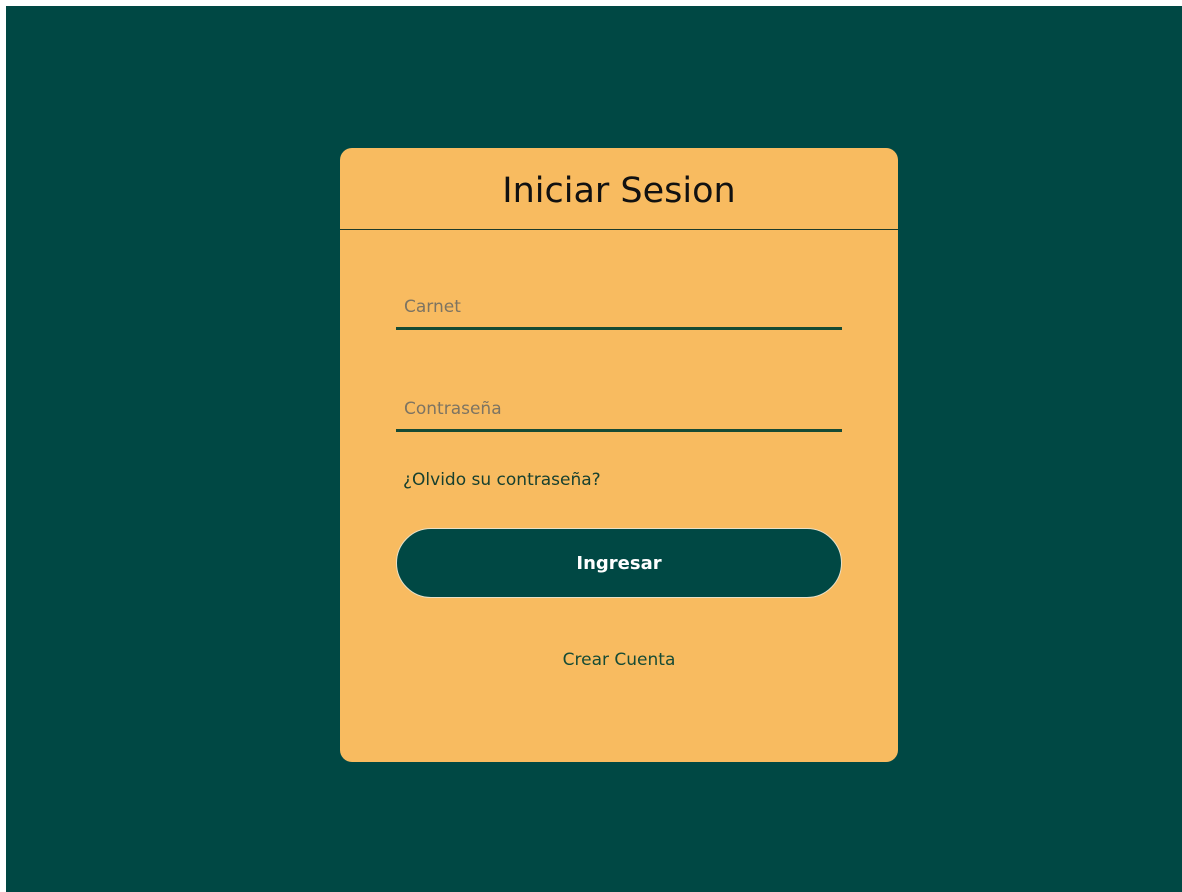  What do you see at coordinates (619, 660) in the screenshot?
I see `create-account-link: Crear Cuenta` at bounding box center [619, 660].